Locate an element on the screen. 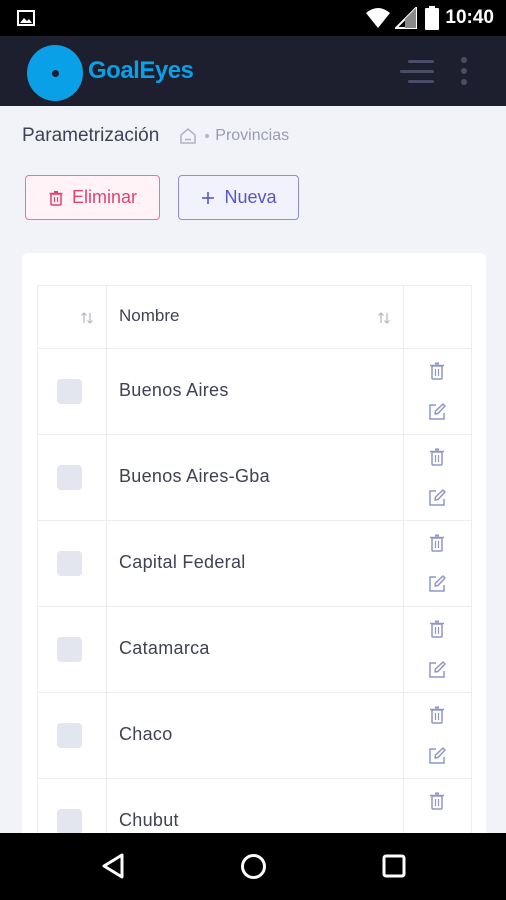 Image resolution: width=506 pixels, height=900 pixels. breadcrumb: Parametrización Provincias is located at coordinates (155, 136).